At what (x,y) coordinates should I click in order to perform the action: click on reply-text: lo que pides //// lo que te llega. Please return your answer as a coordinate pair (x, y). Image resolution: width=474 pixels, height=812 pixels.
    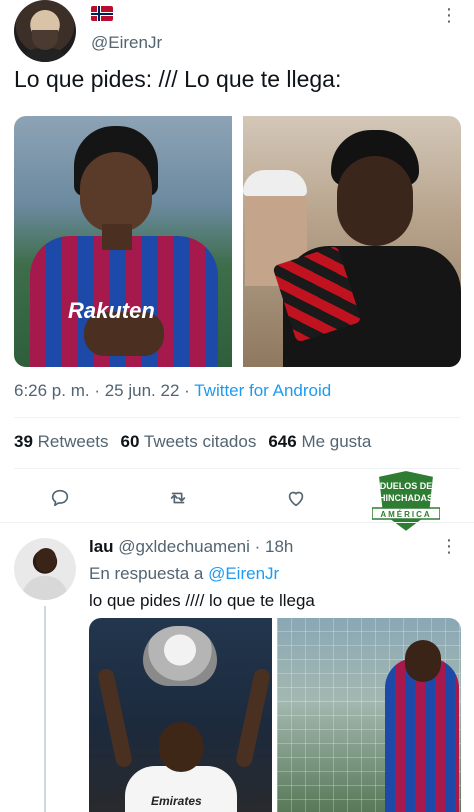
    Looking at the image, I should click on (202, 600).